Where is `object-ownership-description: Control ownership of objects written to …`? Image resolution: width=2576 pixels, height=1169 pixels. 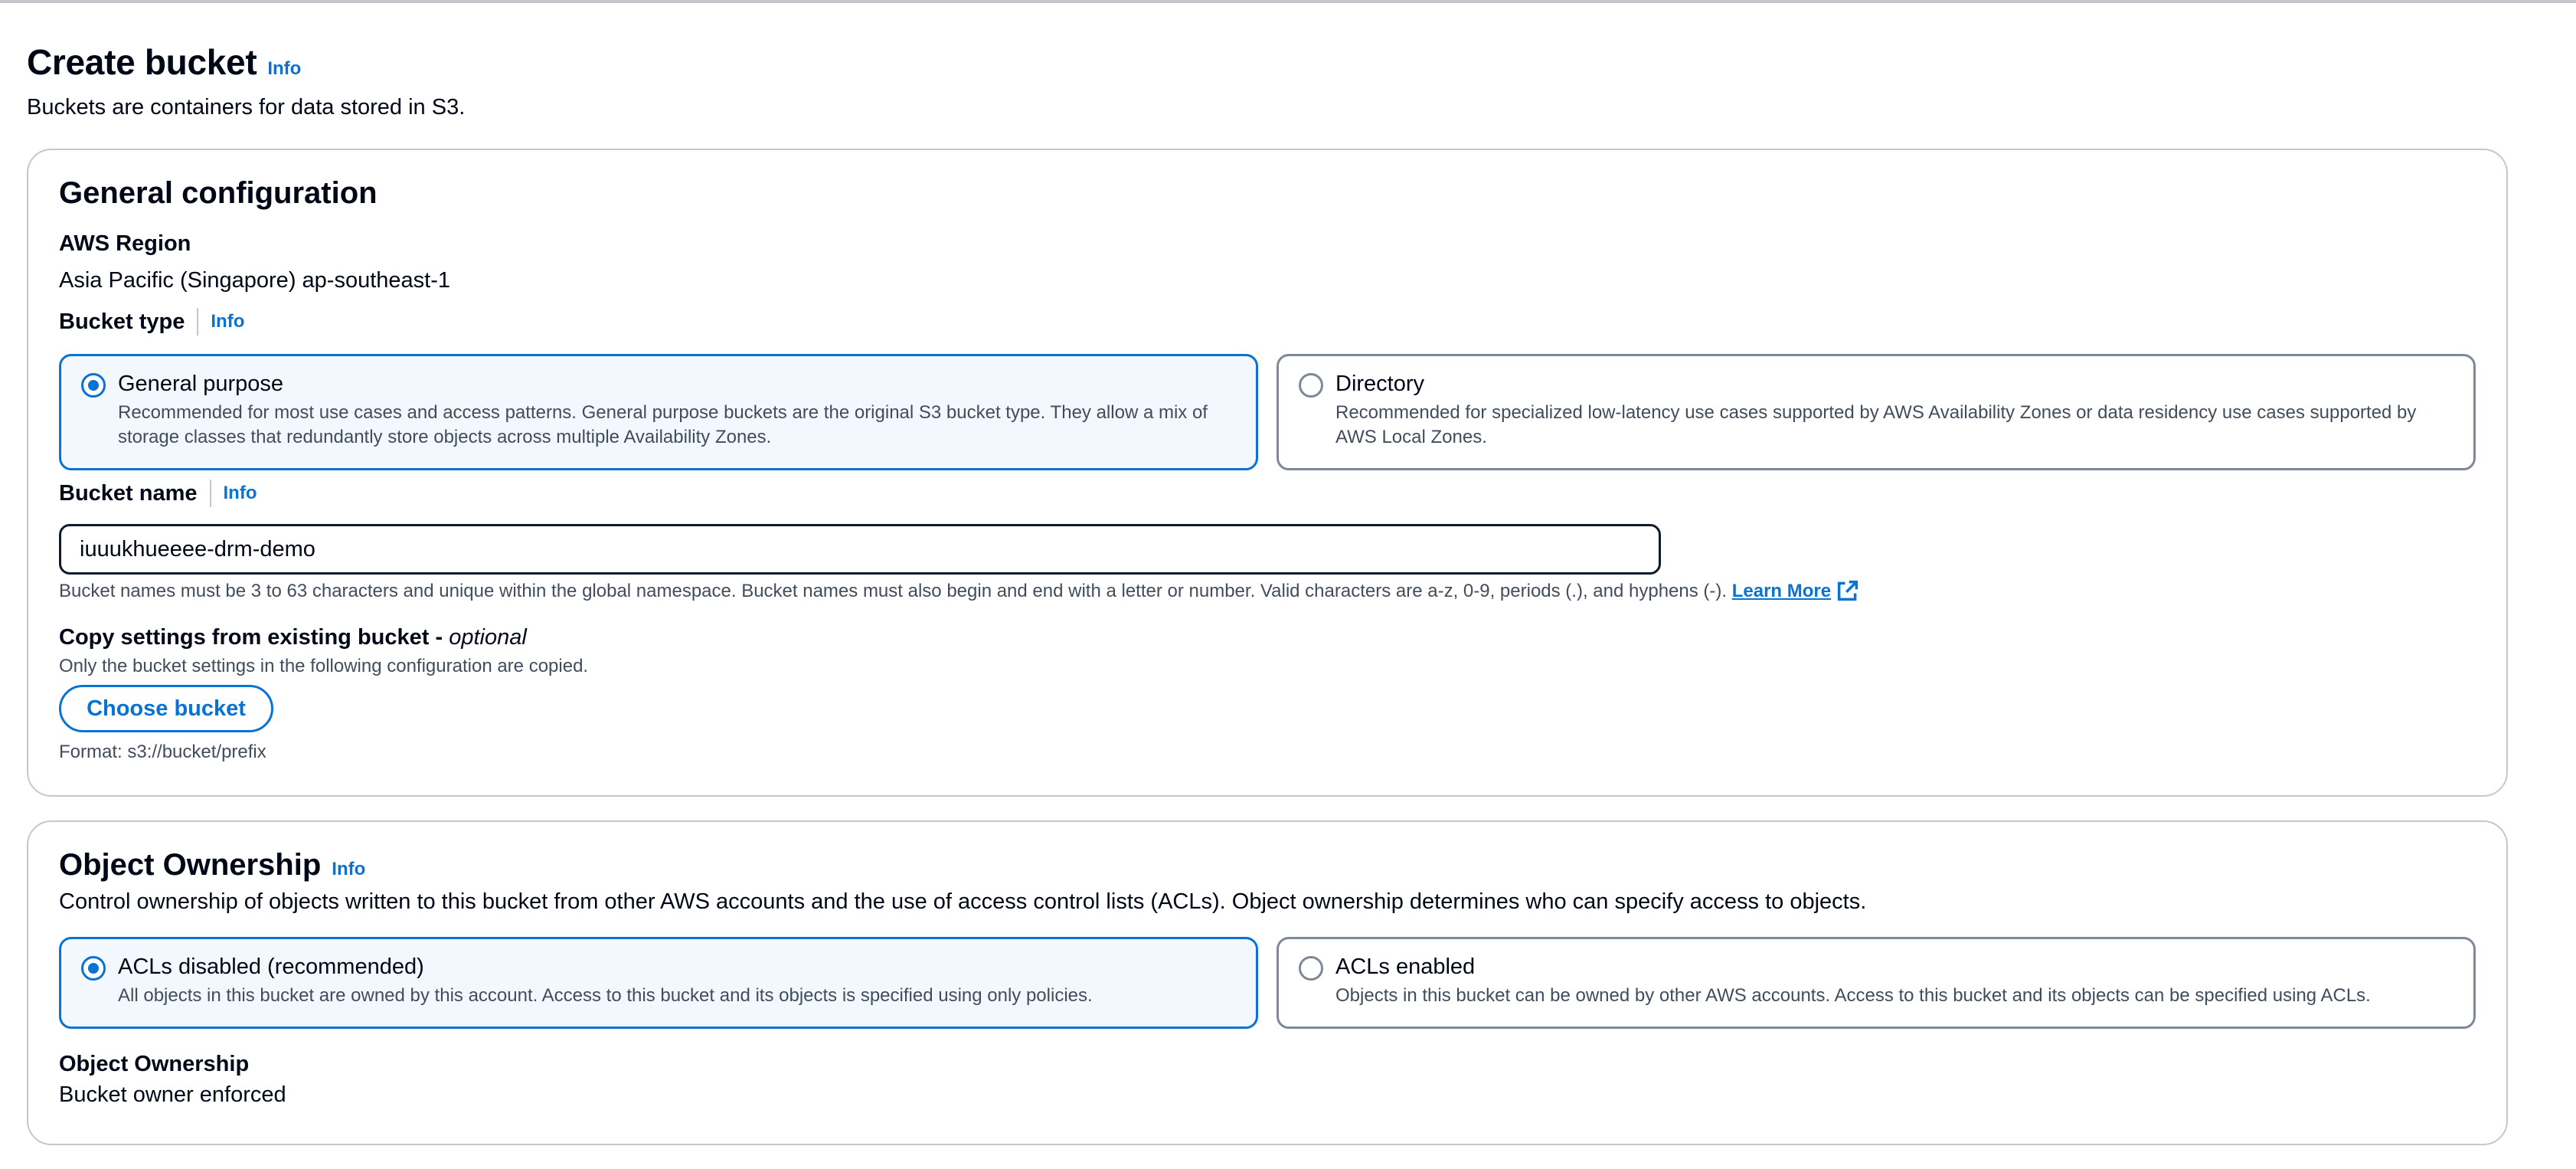 object-ownership-description: Control ownership of objects written to … is located at coordinates (963, 901).